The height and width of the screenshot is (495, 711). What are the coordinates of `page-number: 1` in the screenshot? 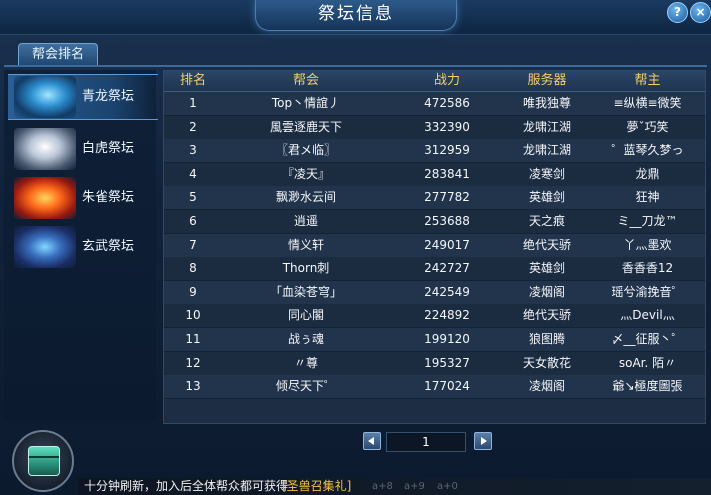 It's located at (426, 442).